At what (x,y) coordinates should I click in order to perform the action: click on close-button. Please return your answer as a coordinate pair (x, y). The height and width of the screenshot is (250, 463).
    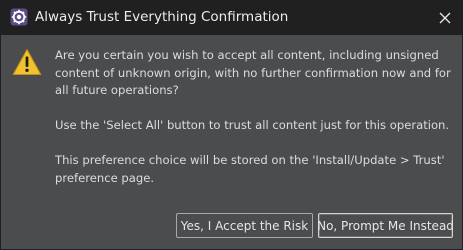
    Looking at the image, I should click on (445, 18).